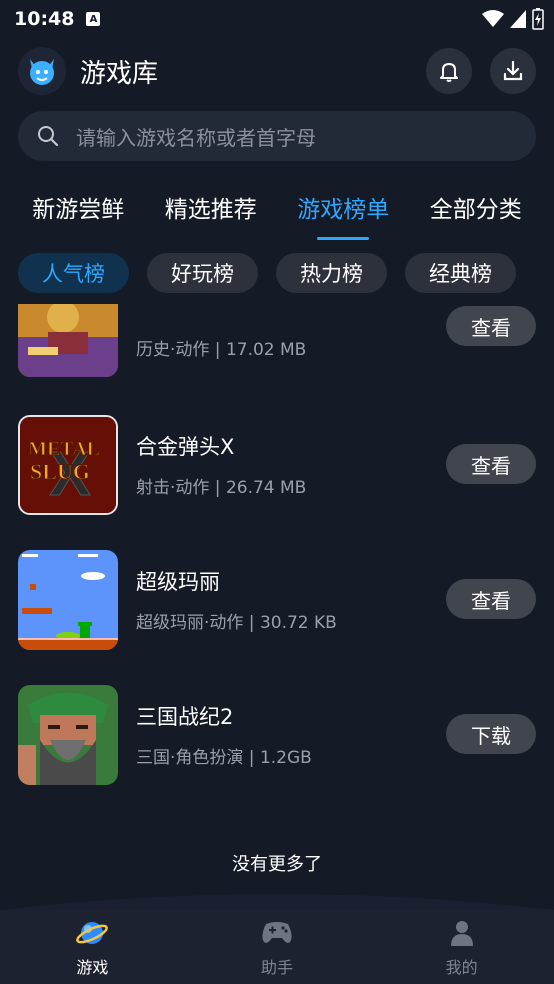 This screenshot has width=554, height=984. What do you see at coordinates (518, 19) in the screenshot?
I see `signal-icon` at bounding box center [518, 19].